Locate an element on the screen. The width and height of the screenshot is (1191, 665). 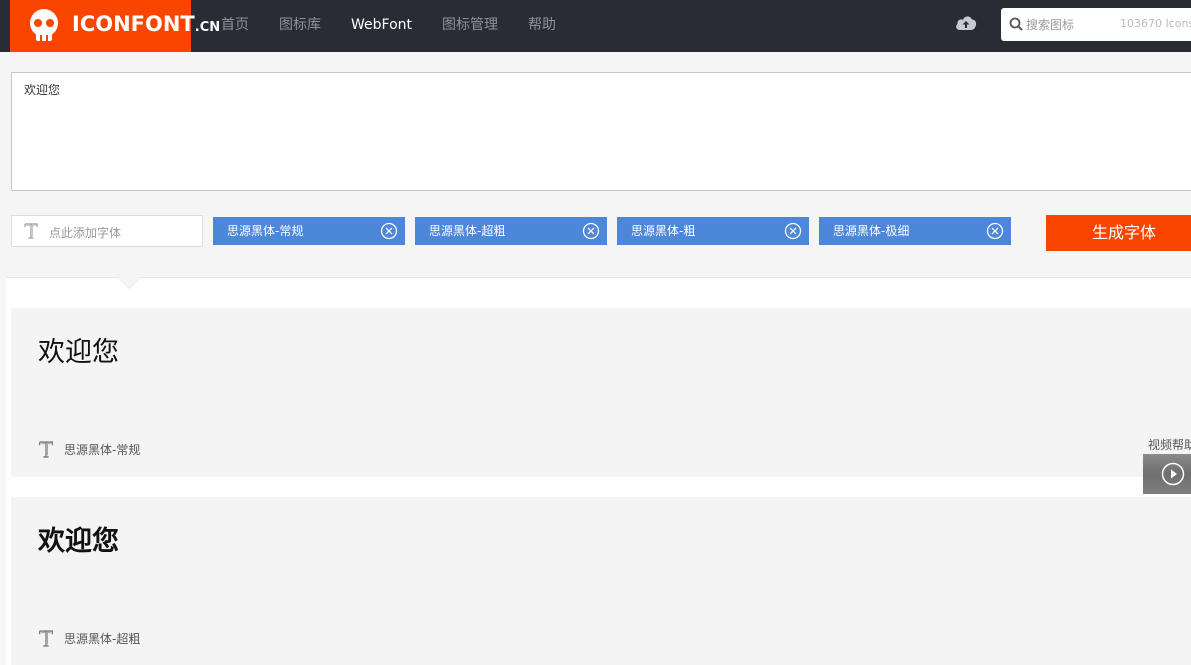
main-nav: 首页 图标库 WebFont 图标管理 帮助 is located at coordinates (388, 26).